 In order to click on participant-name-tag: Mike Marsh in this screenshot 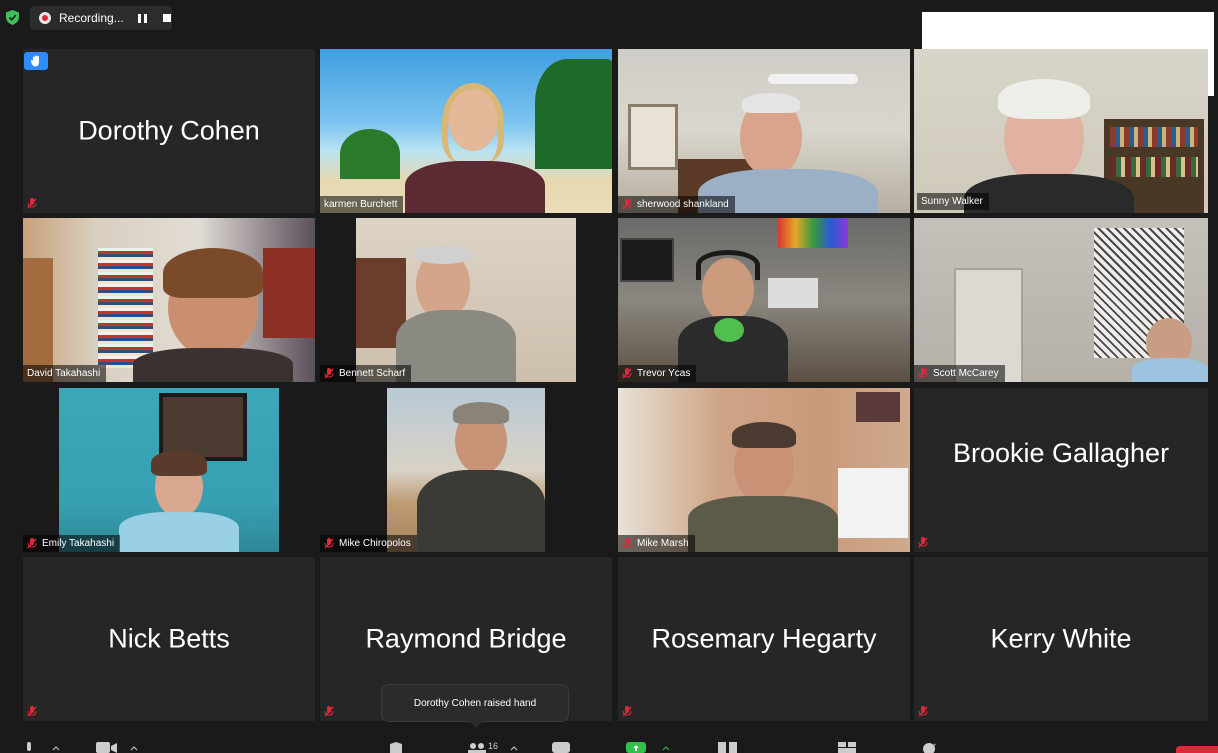, I will do `click(656, 543)`.